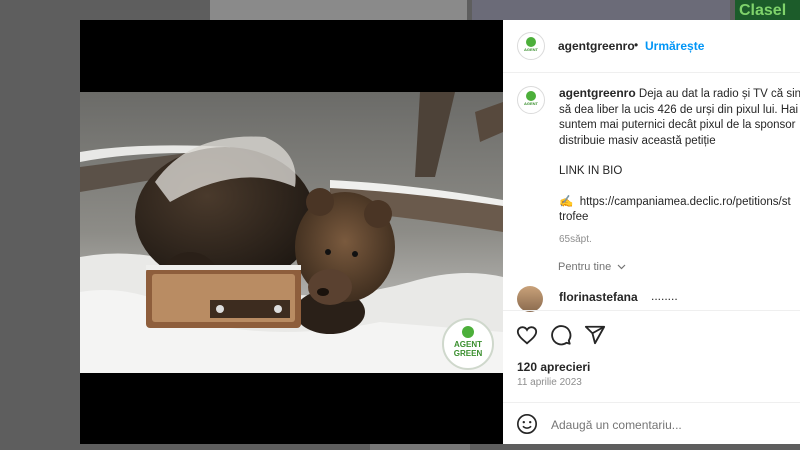  Describe the element at coordinates (527, 335) in the screenshot. I see `heart-icon` at that location.